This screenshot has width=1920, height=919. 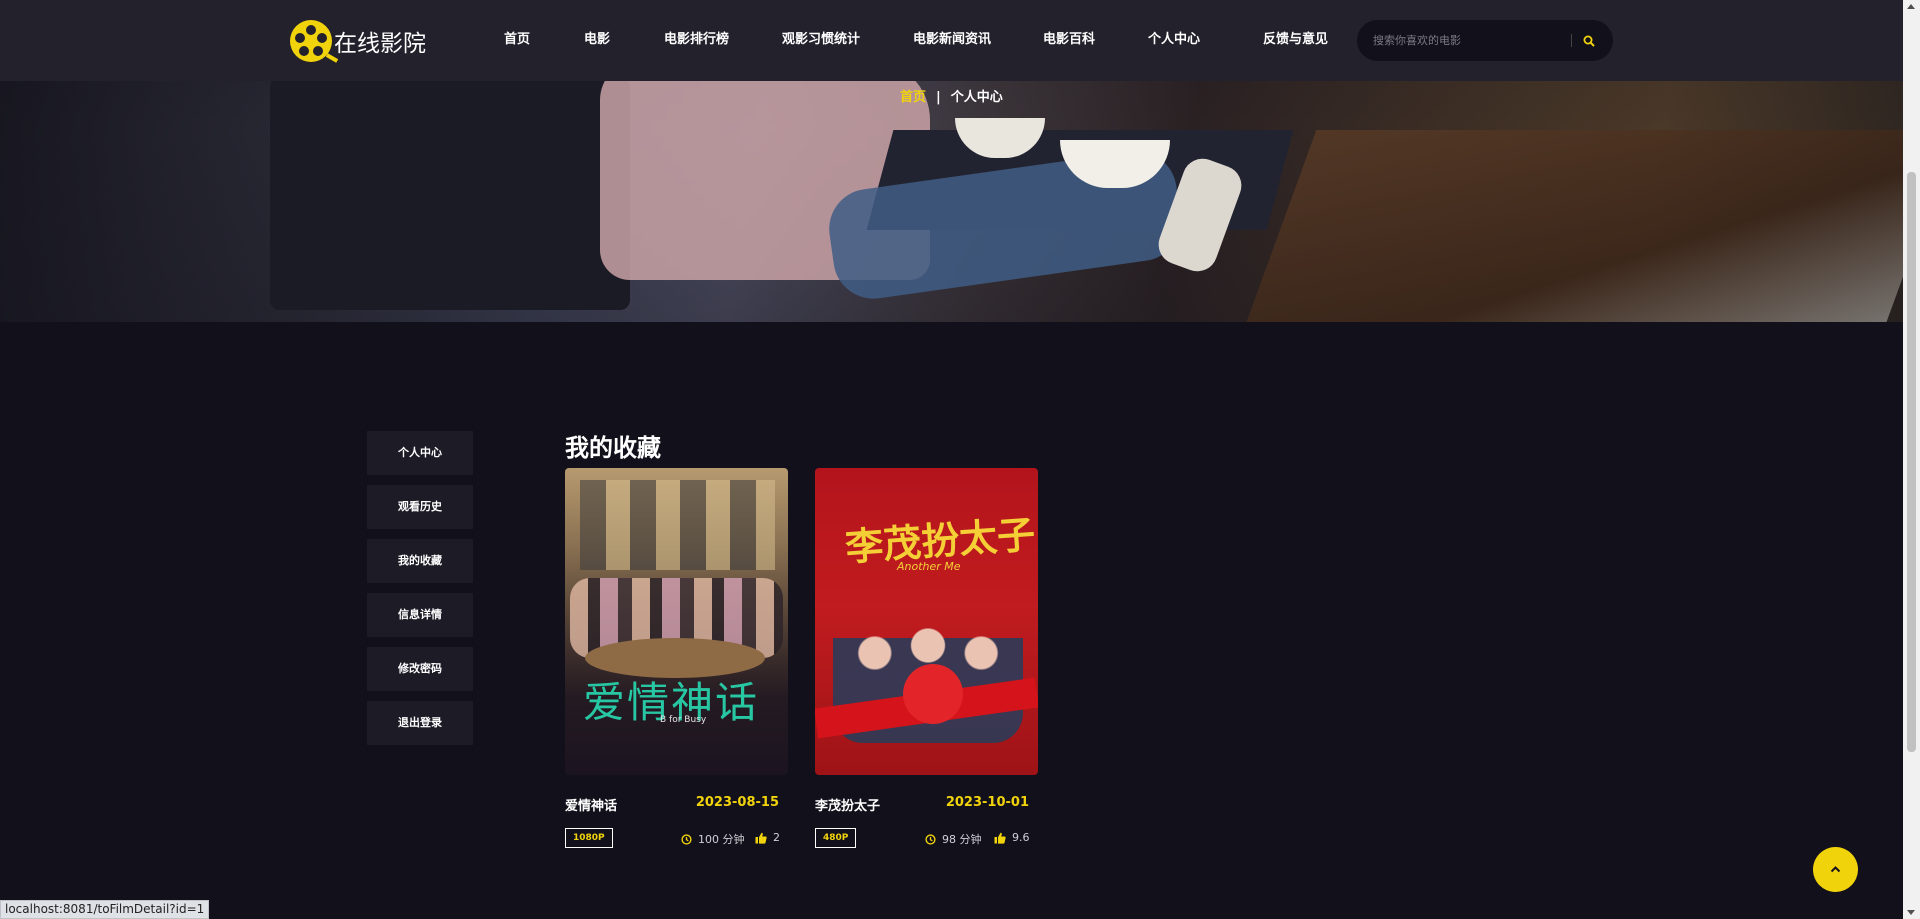 I want to click on status-bar-url: localhost:8081/toFilmDetail?id=1, so click(x=105, y=909).